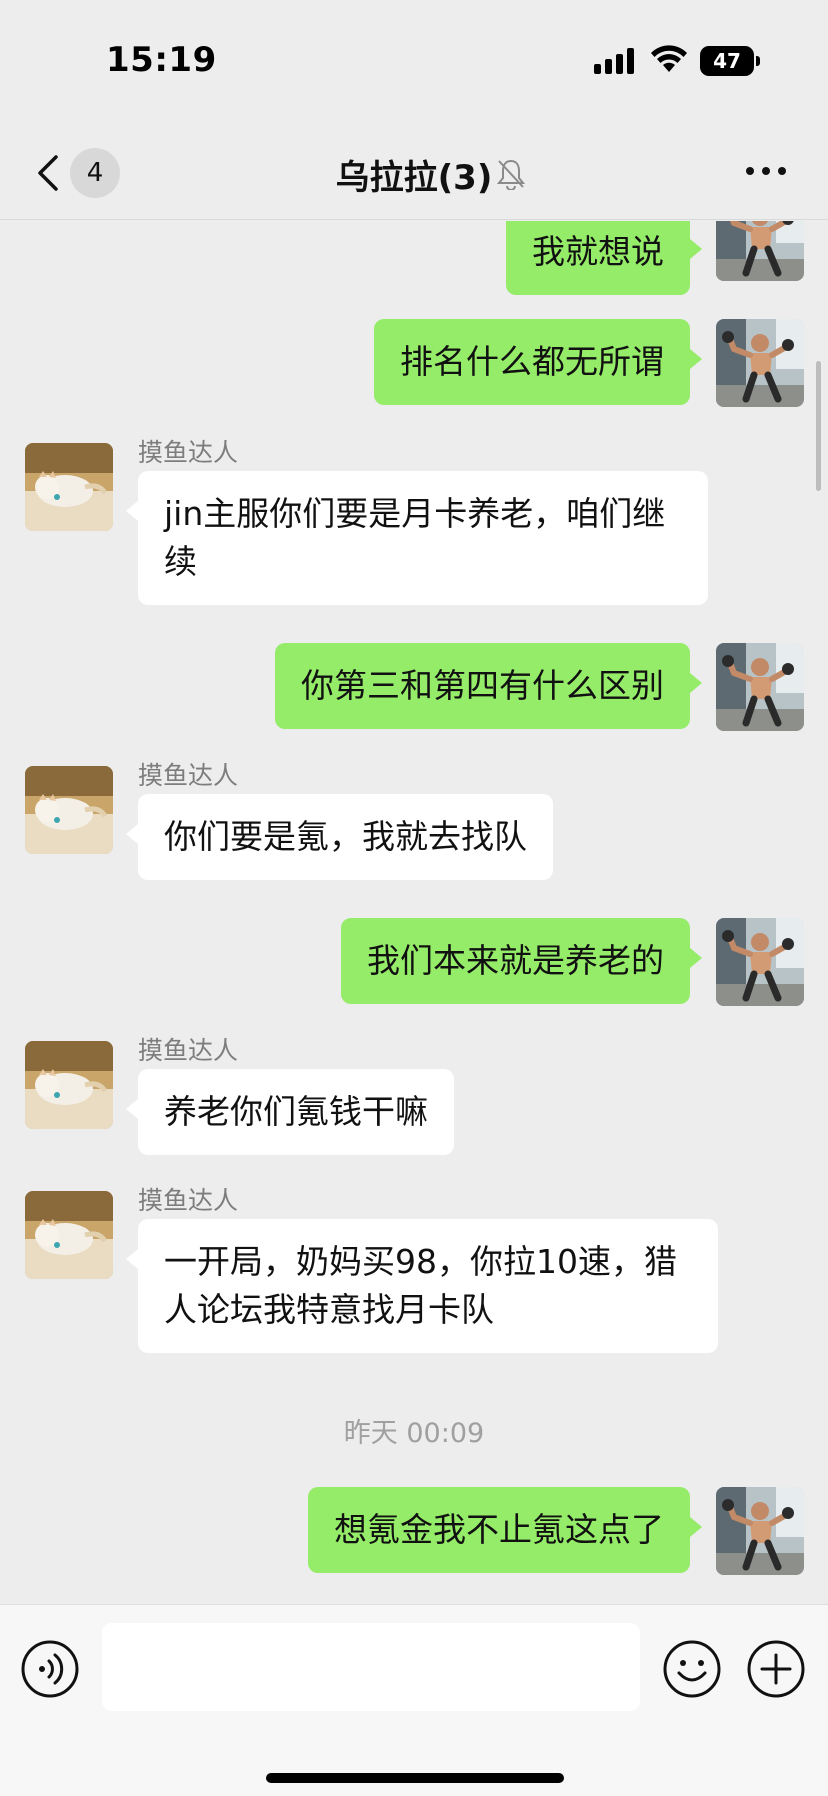 This screenshot has height=1796, width=828. Describe the element at coordinates (614, 61) in the screenshot. I see `cellular-signal-icon` at that location.